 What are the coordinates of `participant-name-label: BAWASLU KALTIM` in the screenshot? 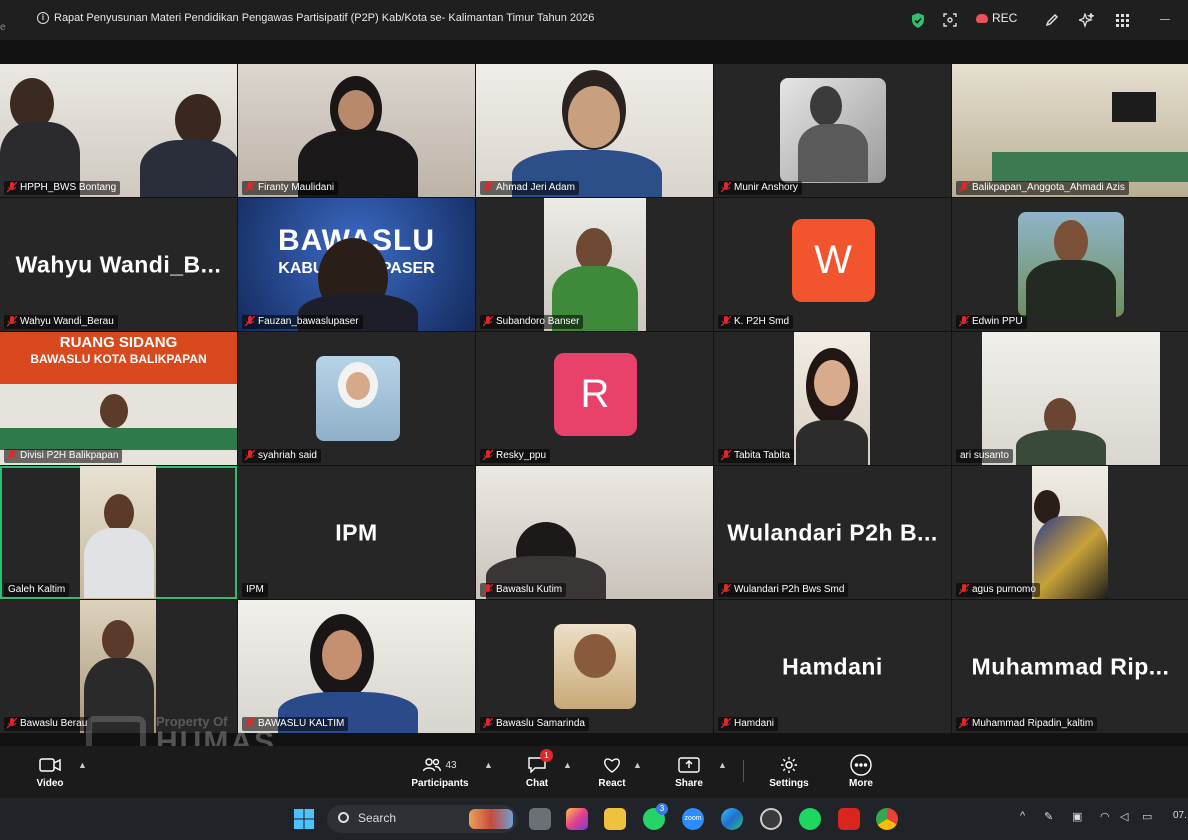 It's located at (295, 724).